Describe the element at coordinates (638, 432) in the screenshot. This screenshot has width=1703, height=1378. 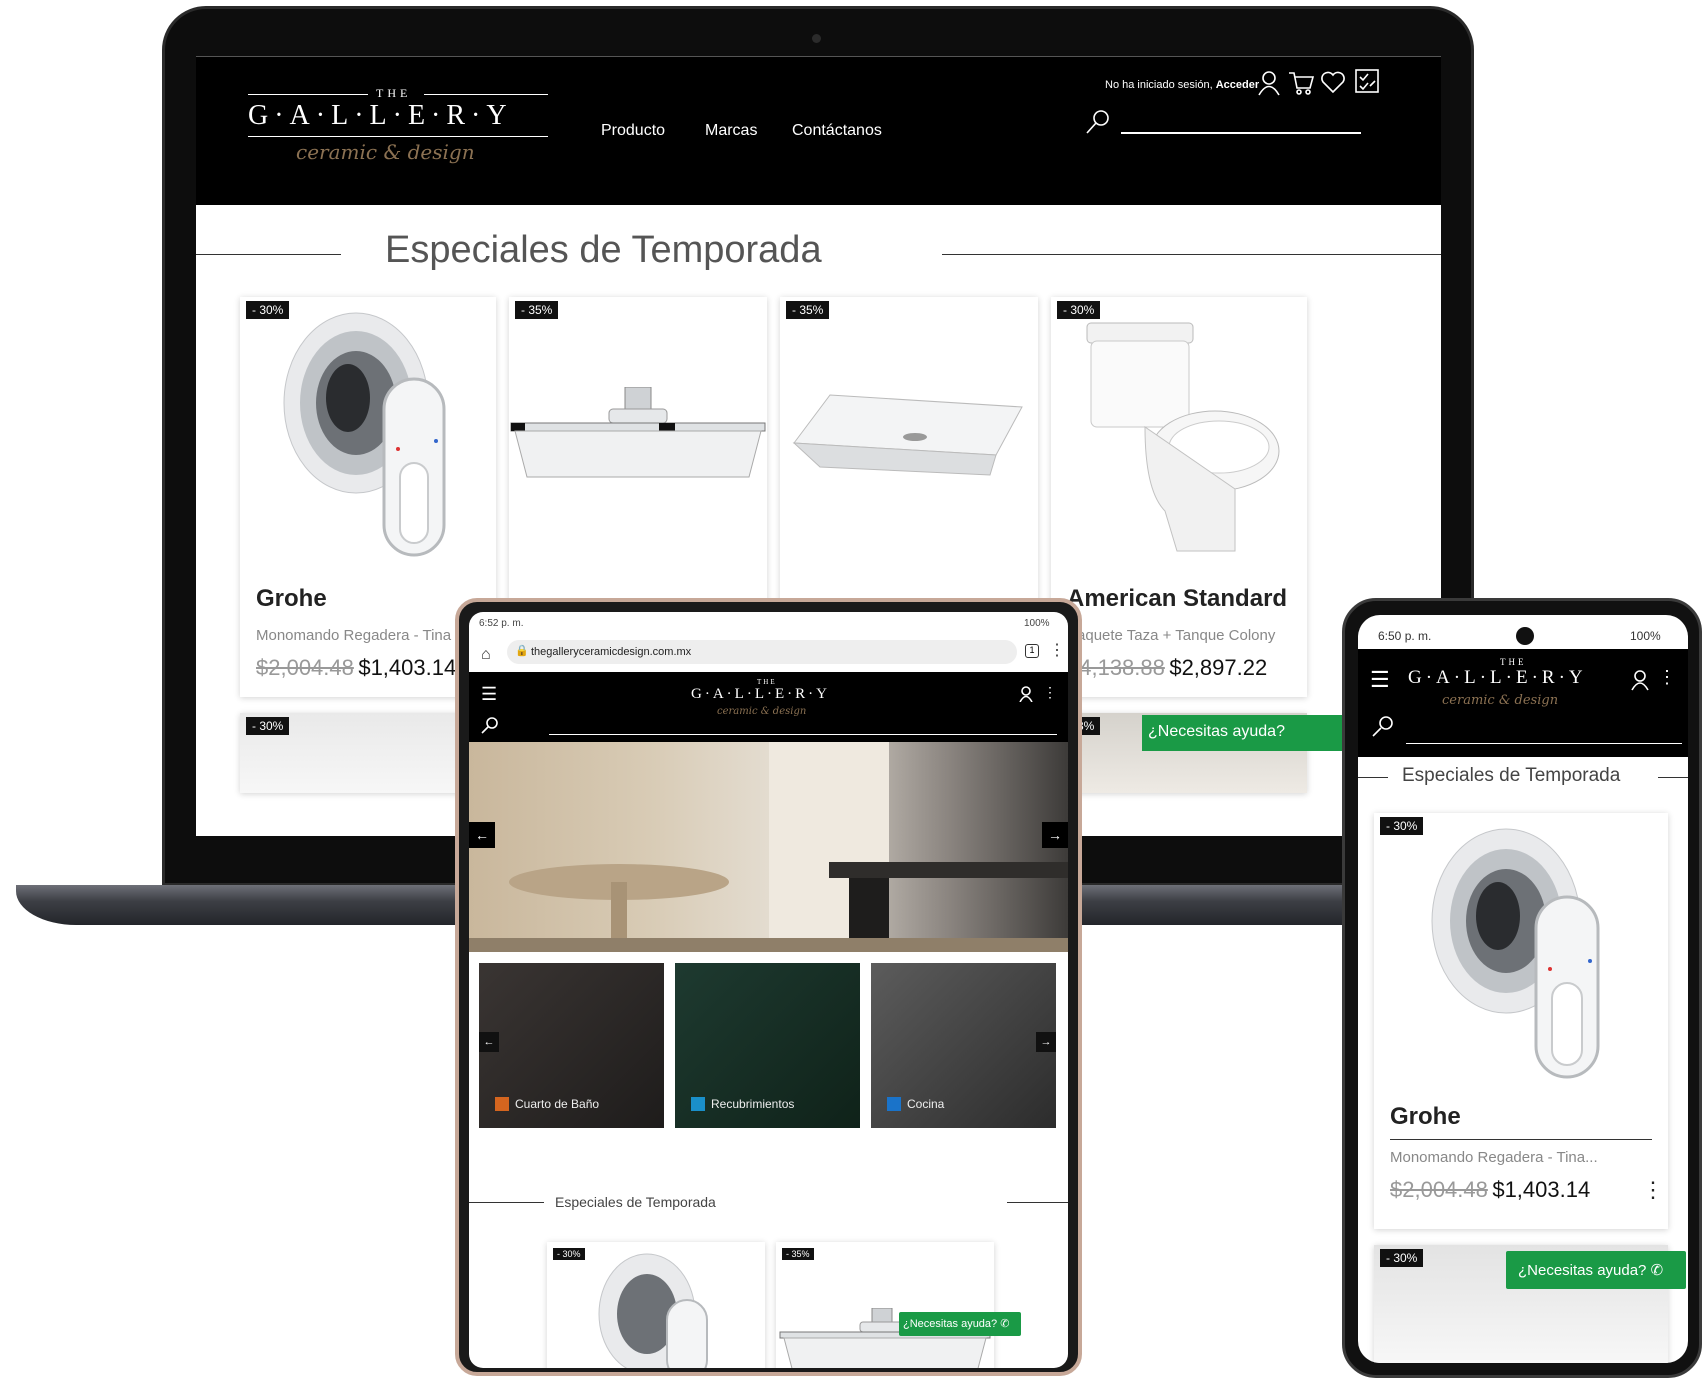
I see `rain-showerhead-image` at that location.